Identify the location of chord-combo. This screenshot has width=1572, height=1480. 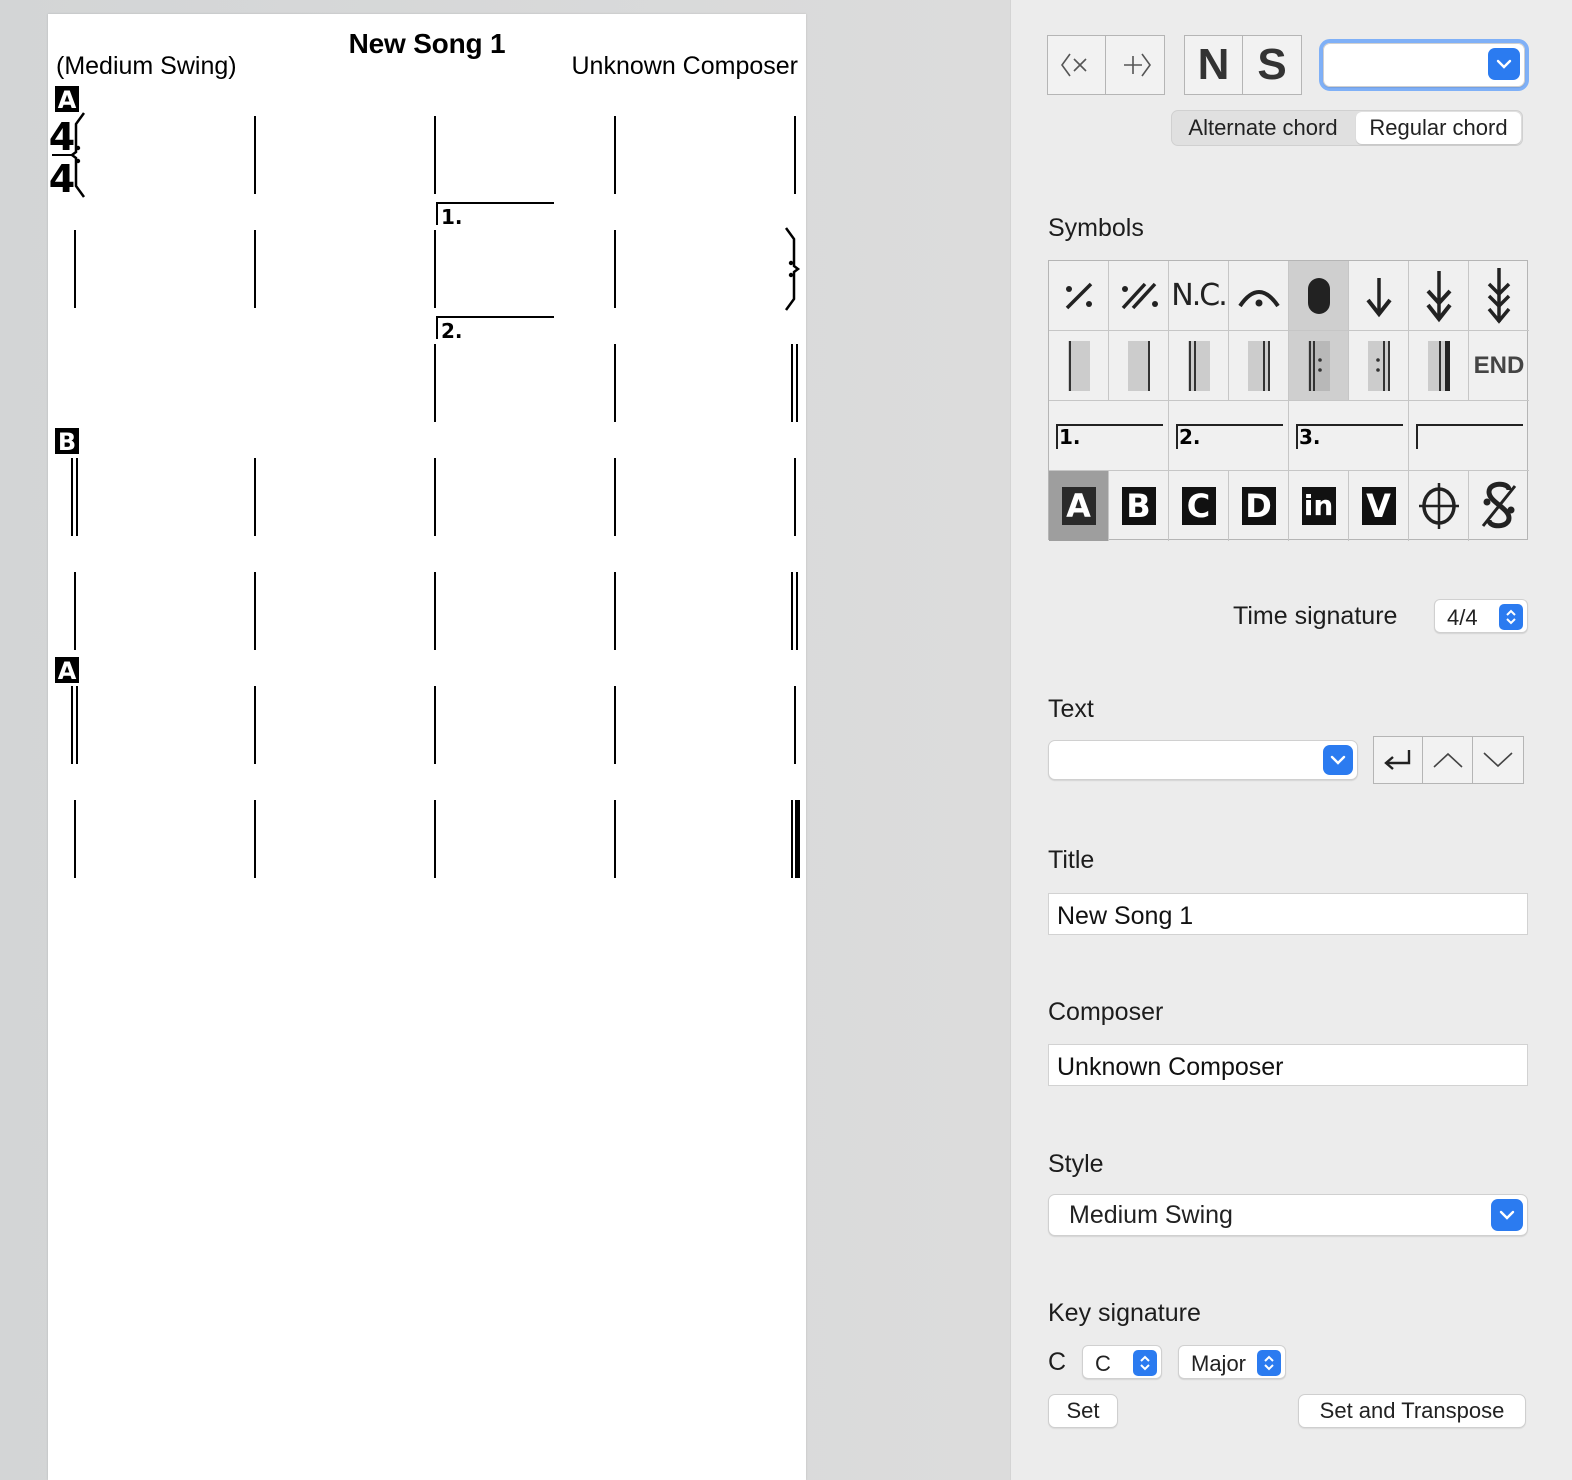
(1424, 65).